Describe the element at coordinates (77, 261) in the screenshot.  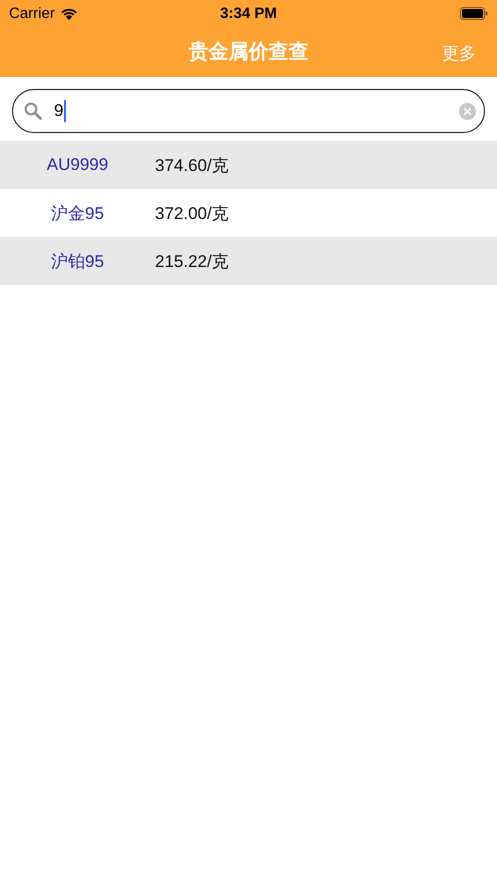
I see `metal-name: 沪铂95` at that location.